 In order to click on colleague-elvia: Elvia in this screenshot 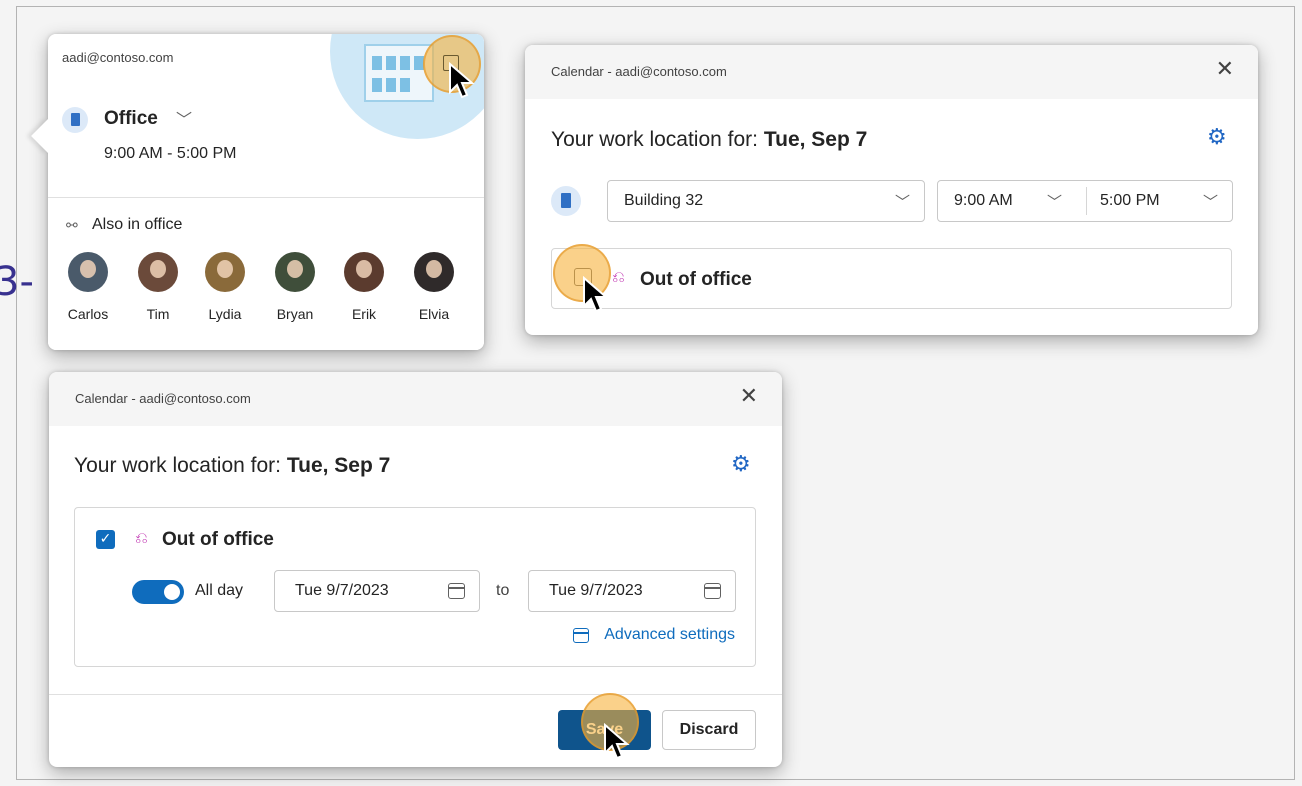, I will do `click(434, 287)`.